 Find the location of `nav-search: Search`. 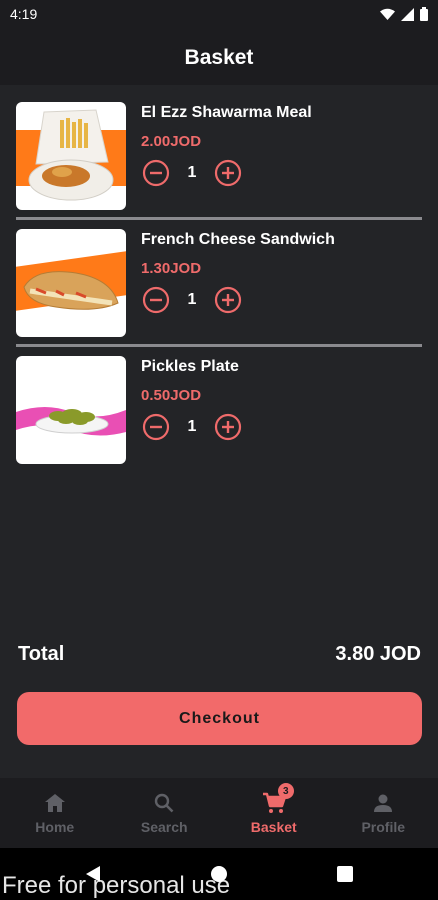

nav-search: Search is located at coordinates (165, 813).